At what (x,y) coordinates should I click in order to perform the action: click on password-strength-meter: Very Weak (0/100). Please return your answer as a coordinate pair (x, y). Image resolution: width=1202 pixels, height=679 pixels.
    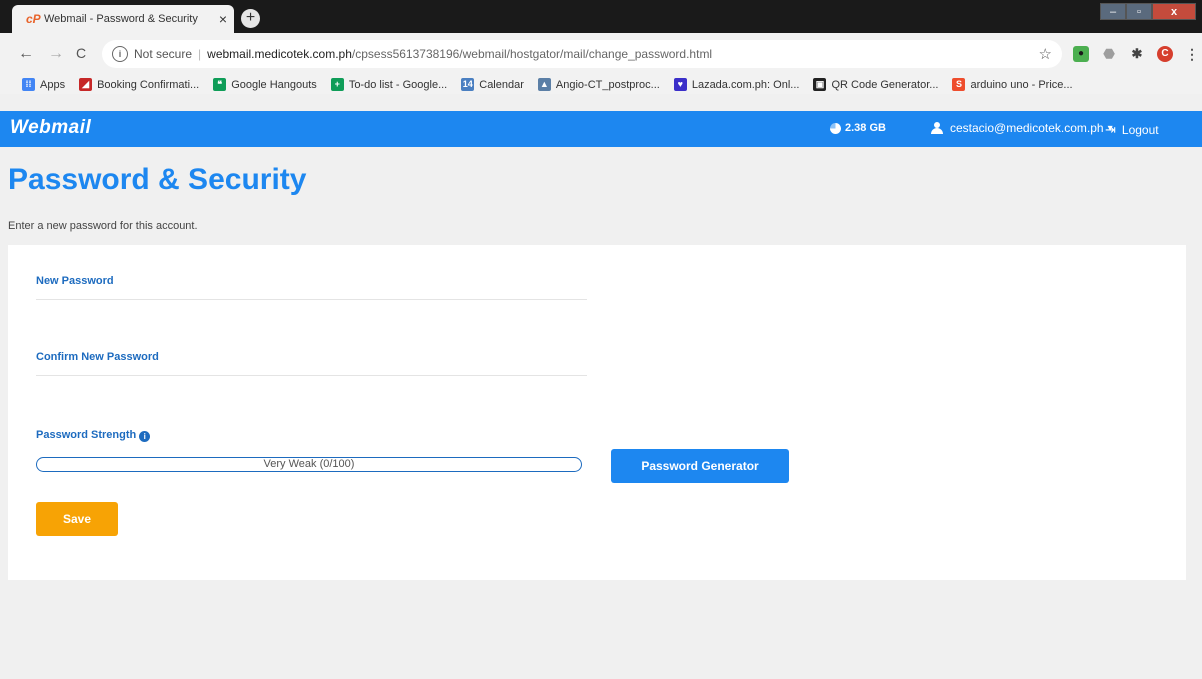
    Looking at the image, I should click on (309, 464).